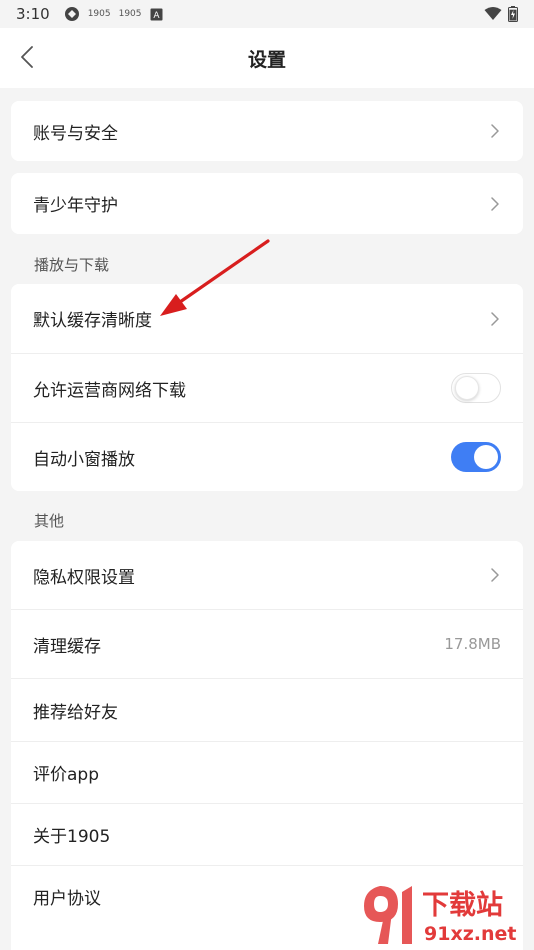 This screenshot has width=534, height=950. I want to click on app-logo-icon, so click(71, 14).